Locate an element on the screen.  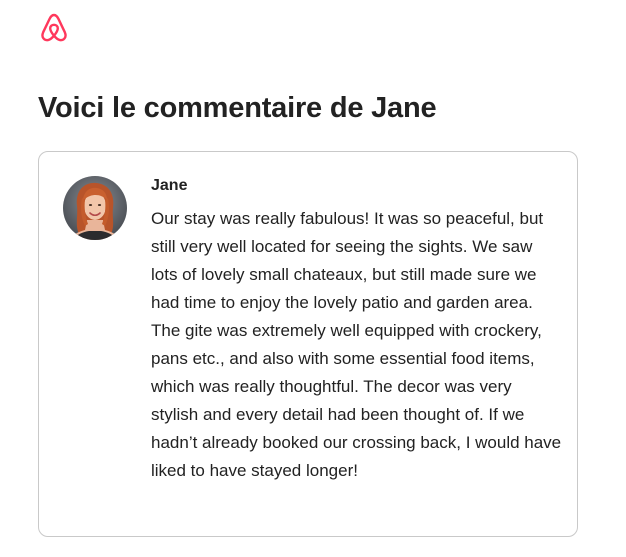
user-avatar-icon is located at coordinates (95, 208).